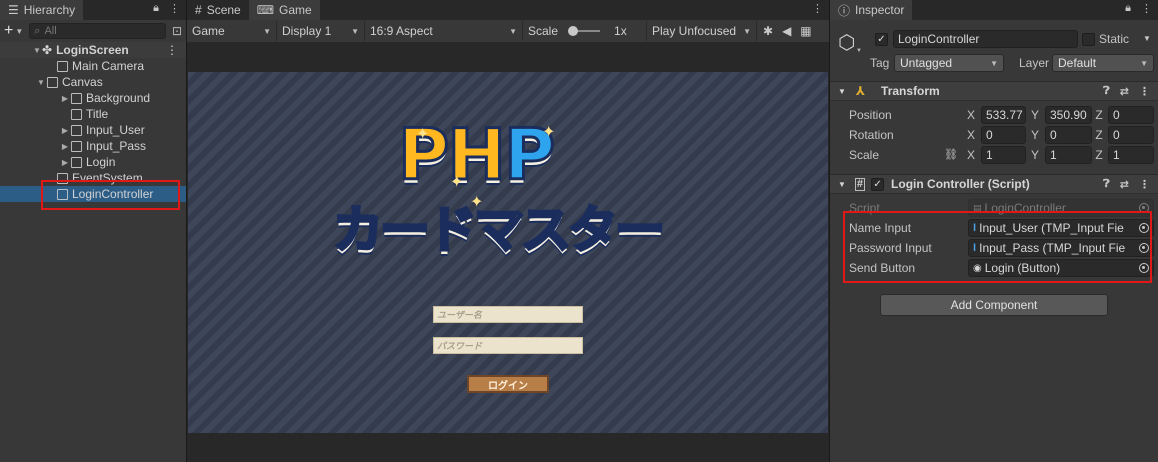 The image size is (1158, 462). Describe the element at coordinates (985, 39) in the screenshot. I see `object-name-field: LoginController` at that location.